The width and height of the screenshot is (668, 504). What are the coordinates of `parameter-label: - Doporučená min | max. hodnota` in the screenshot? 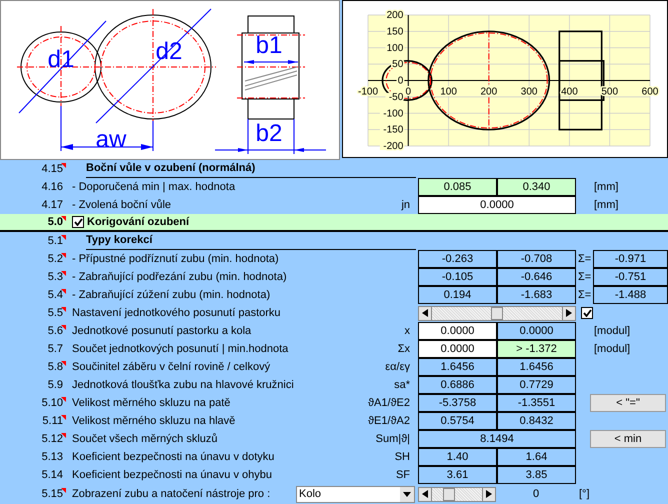 It's located at (154, 187).